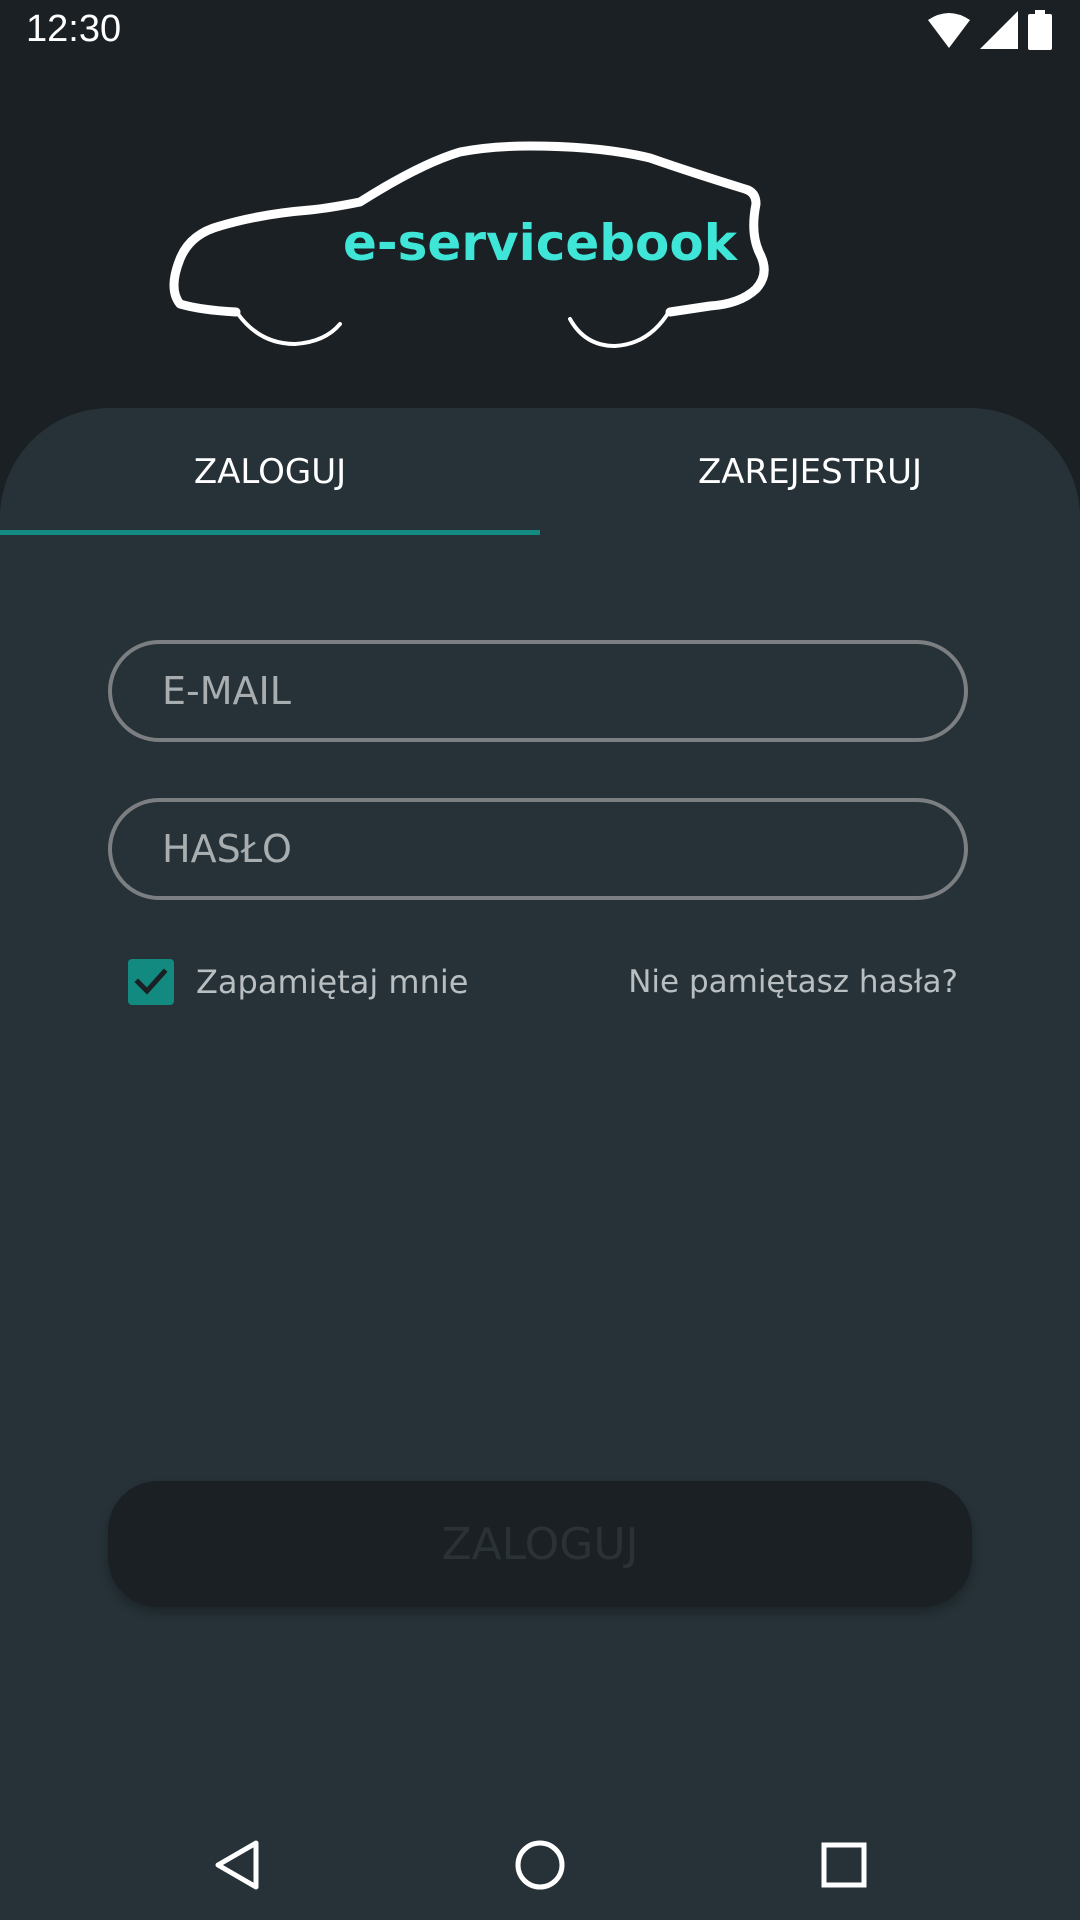 Image resolution: width=1080 pixels, height=1920 pixels. I want to click on tab-register: ZAREJESTRUJ, so click(810, 472).